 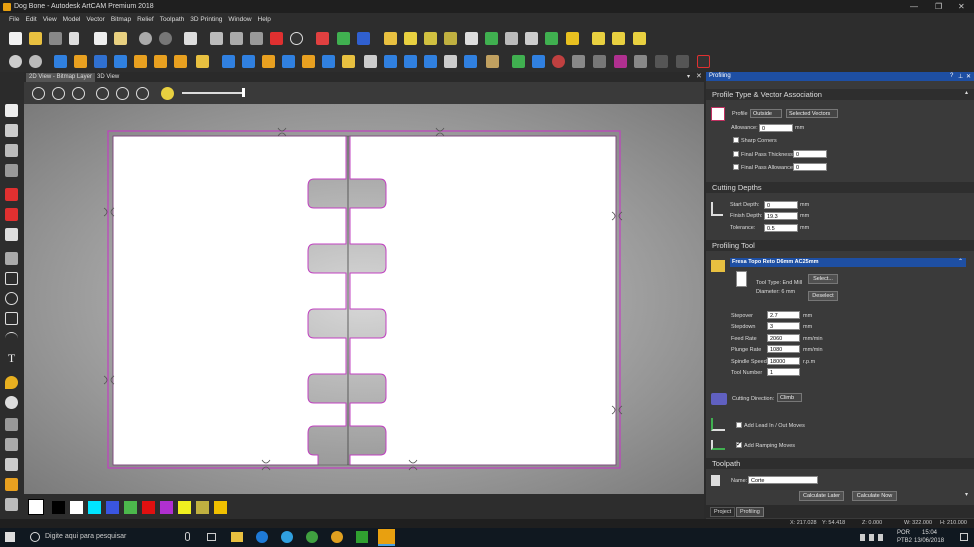 I want to click on colour-select-icon, so click(x=363, y=38).